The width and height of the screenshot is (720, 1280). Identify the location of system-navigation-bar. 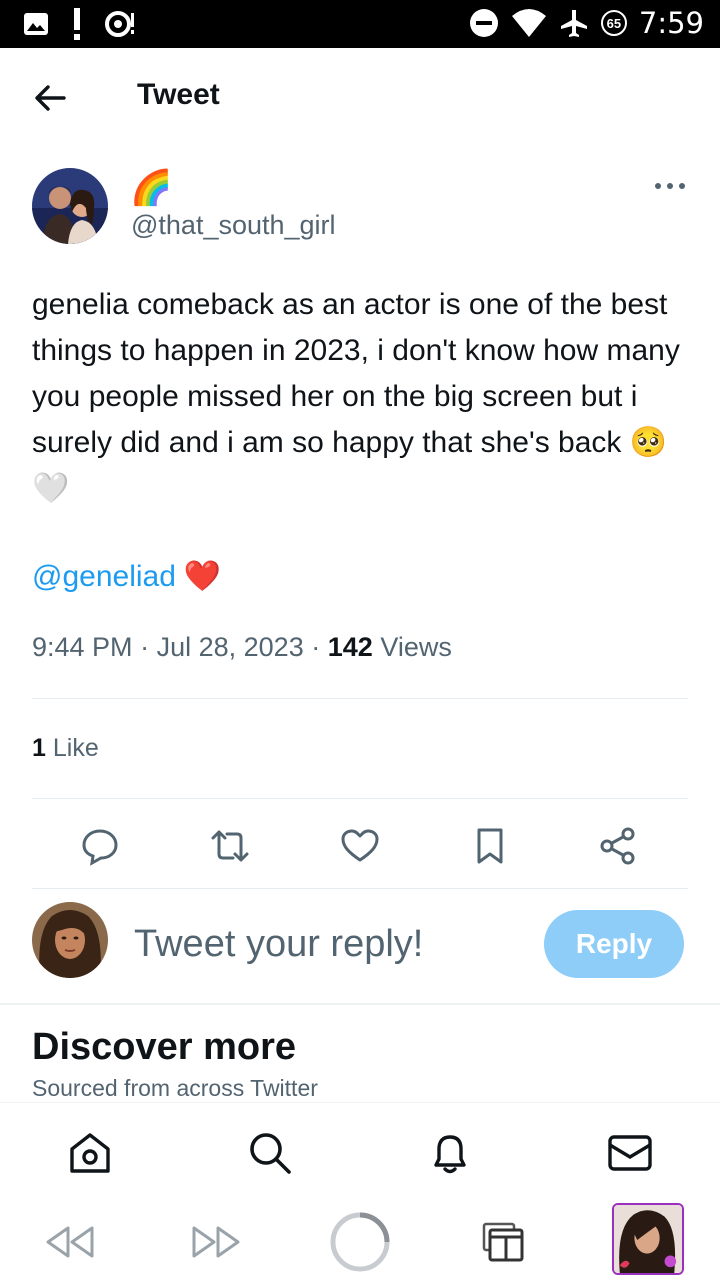
(360, 1239).